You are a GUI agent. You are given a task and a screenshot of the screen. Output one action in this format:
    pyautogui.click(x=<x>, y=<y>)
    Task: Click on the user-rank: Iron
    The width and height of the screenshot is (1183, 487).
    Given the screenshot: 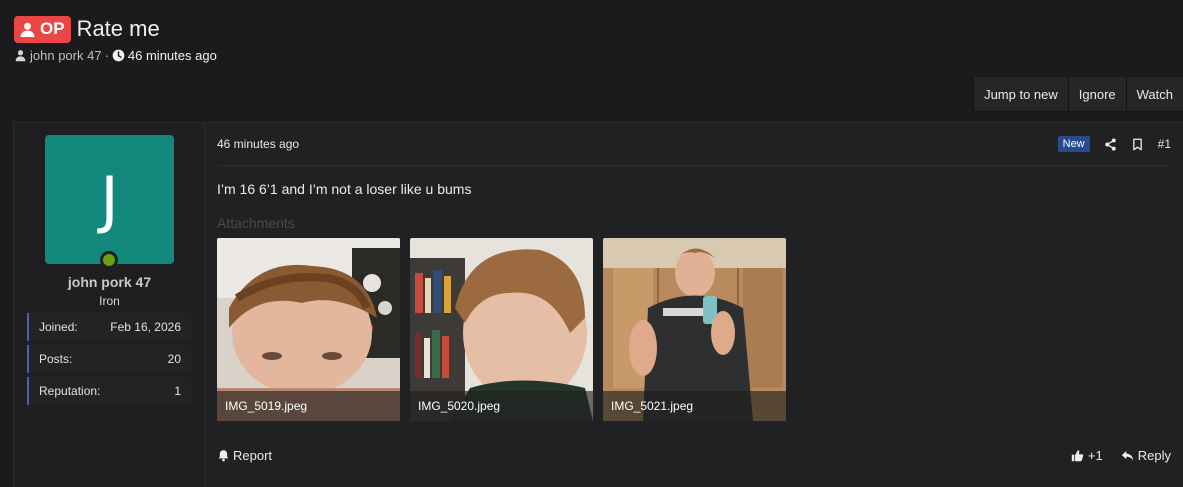 What is the action you would take?
    pyautogui.click(x=109, y=301)
    